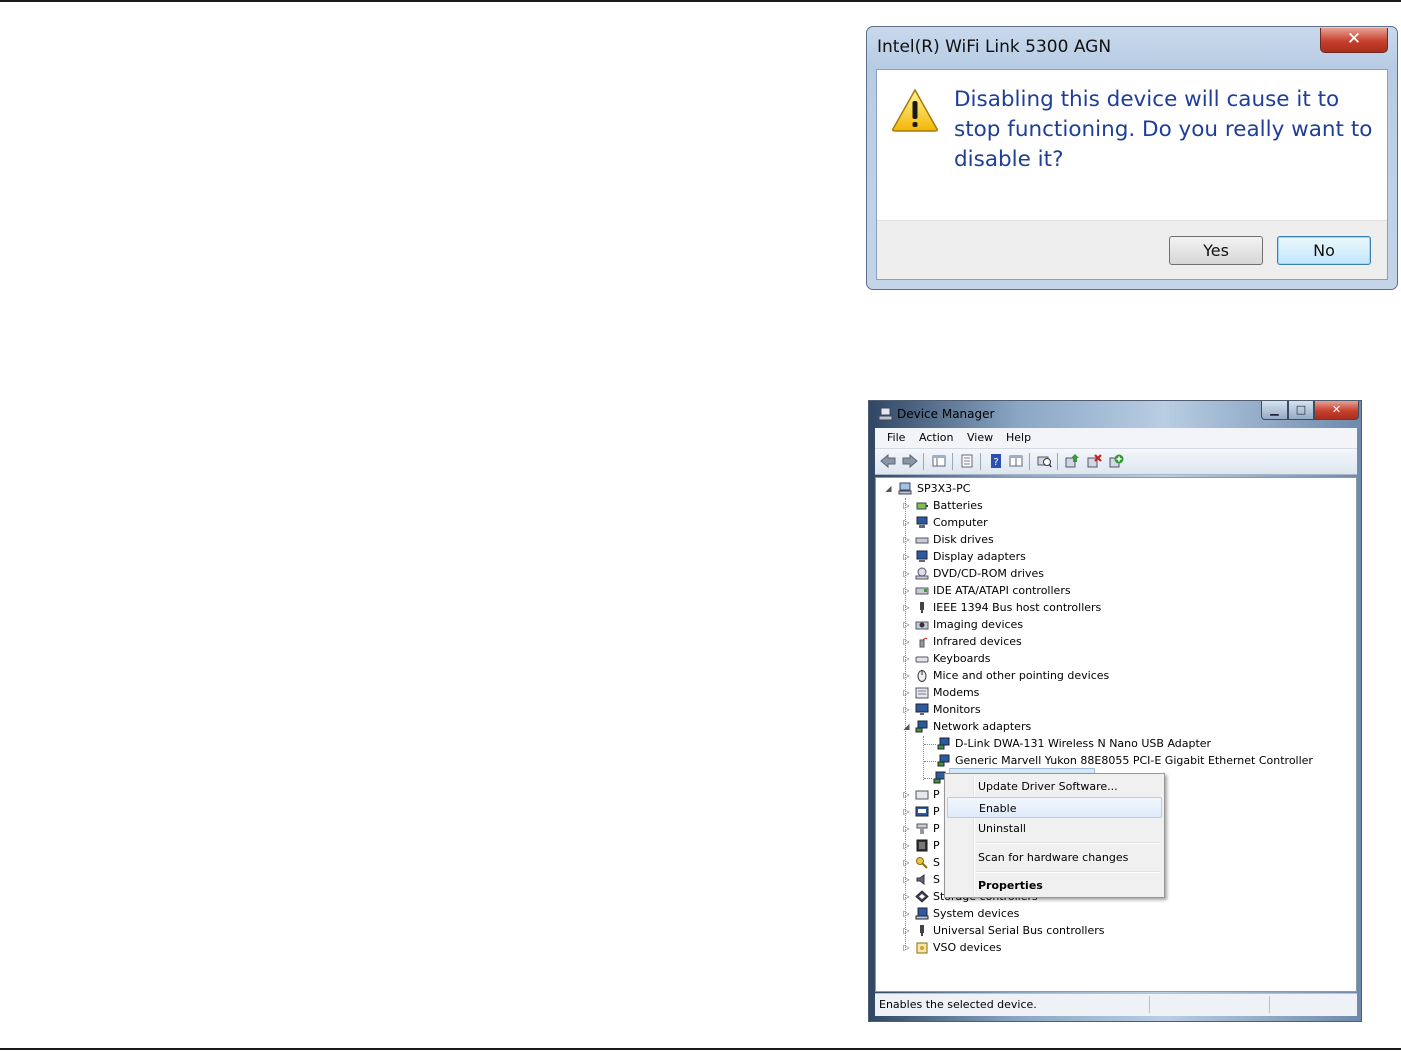 The image size is (1401, 1051). Describe the element at coordinates (922, 811) in the screenshot. I see `pcmcia-icon` at that location.